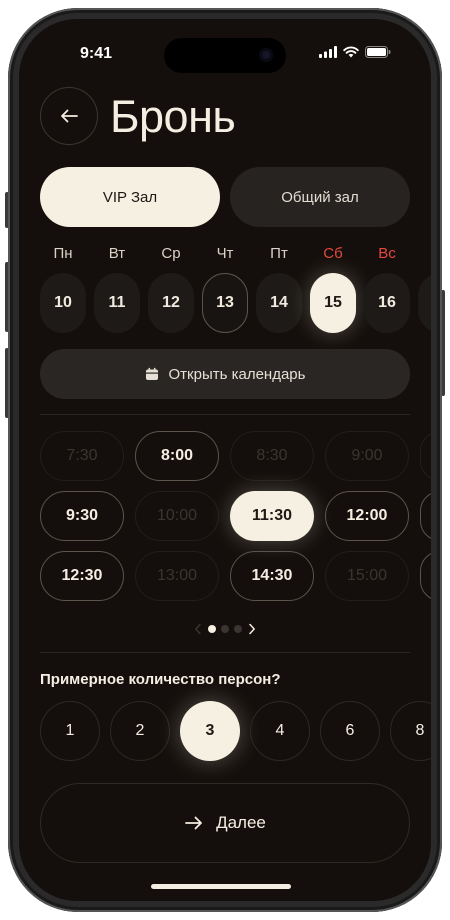 The image size is (450, 920). What do you see at coordinates (177, 576) in the screenshot?
I see `time-slot: 13:00` at bounding box center [177, 576].